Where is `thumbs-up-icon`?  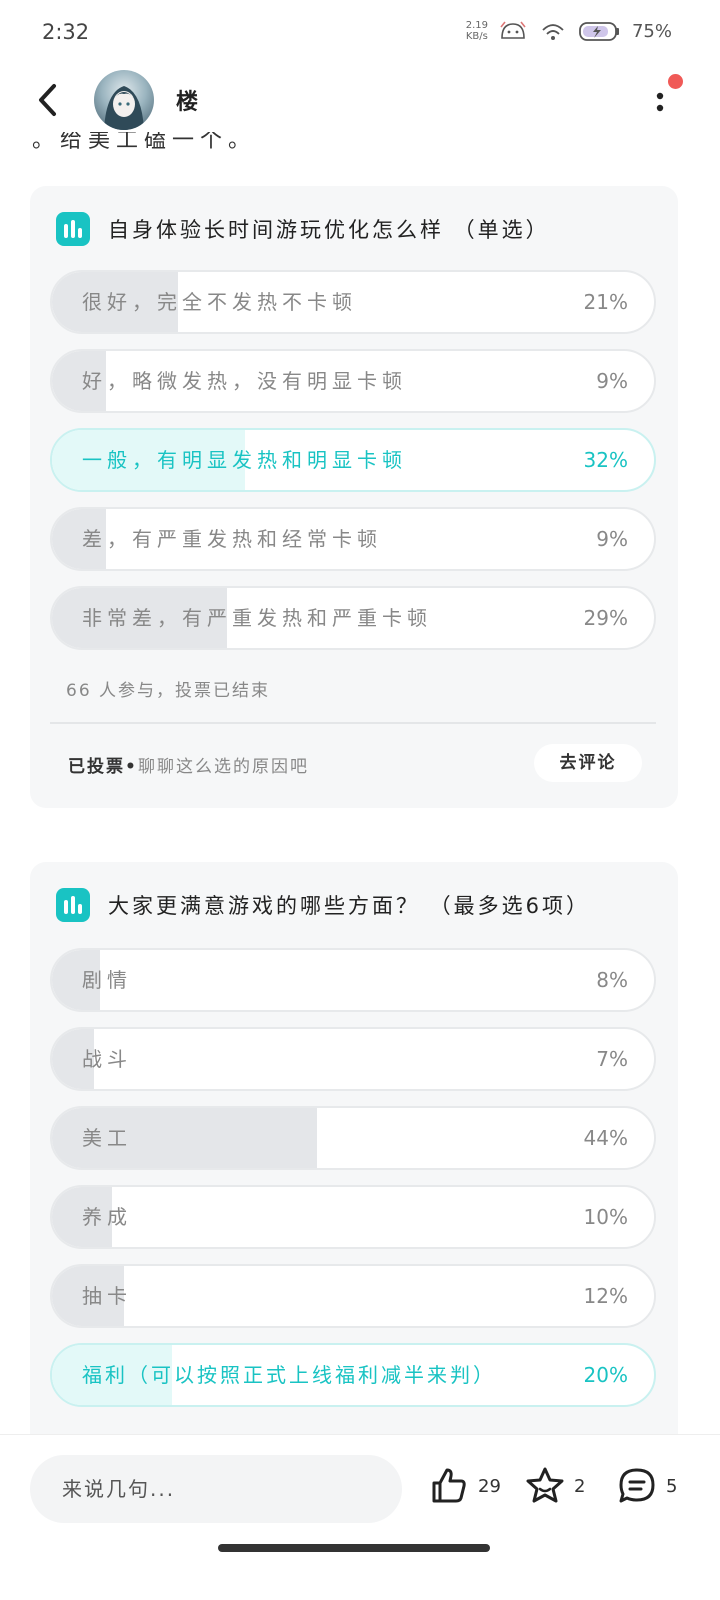 thumbs-up-icon is located at coordinates (449, 1485).